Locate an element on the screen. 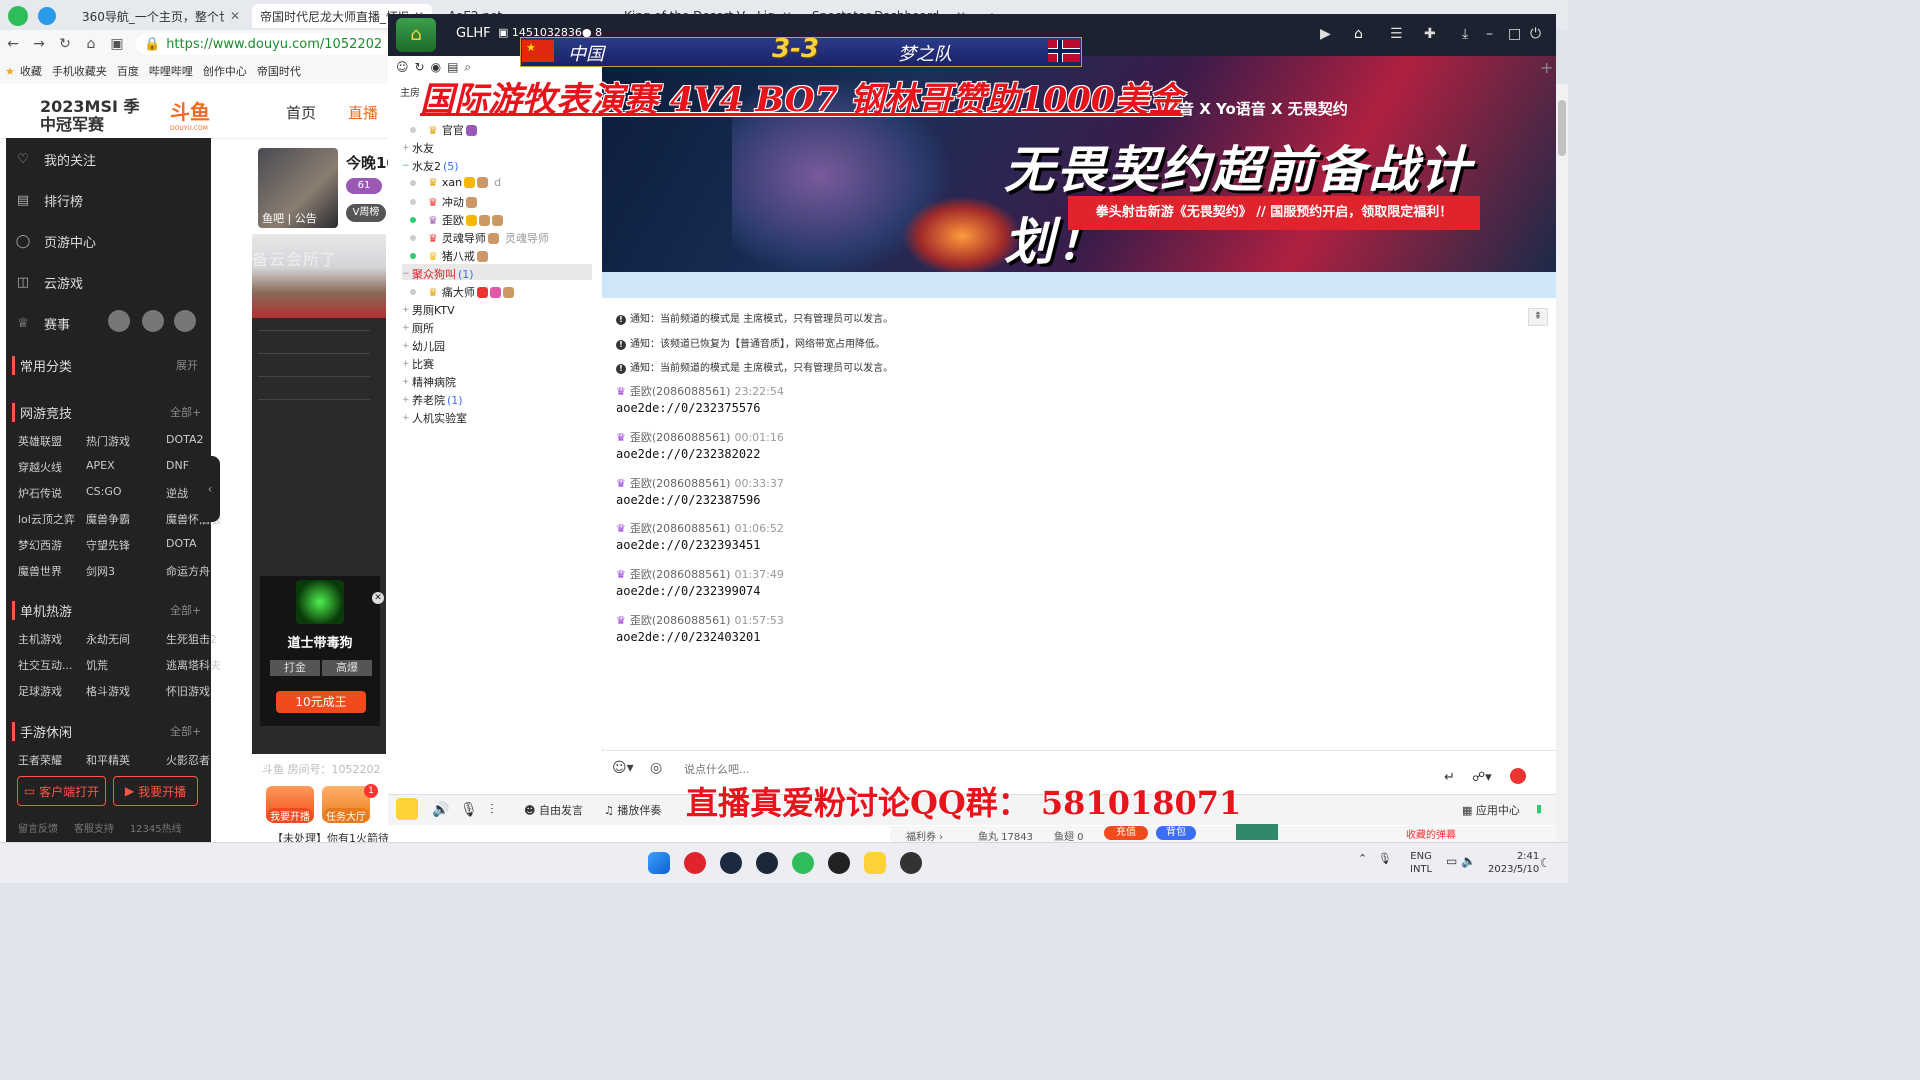  channel-item: + 幼儿园 is located at coordinates (424, 346).